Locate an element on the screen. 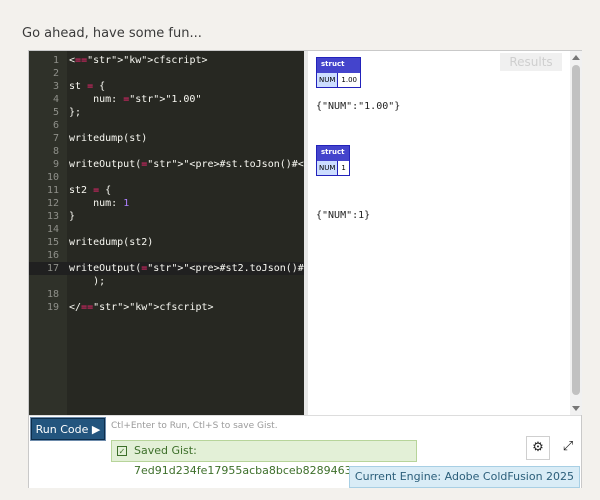 The width and height of the screenshot is (600, 500). line-text: writedump(st2) is located at coordinates (111, 242).